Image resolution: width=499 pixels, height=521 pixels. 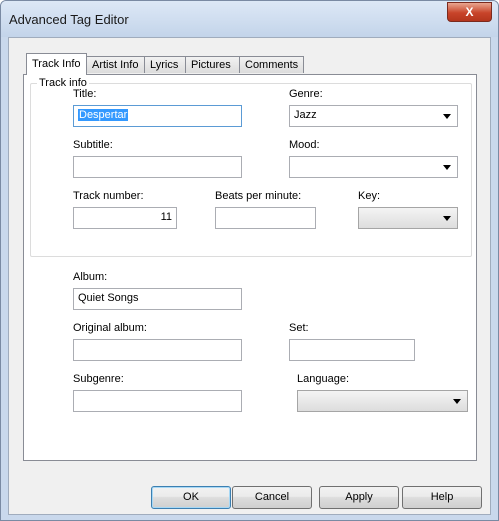 I want to click on title-bar: Advanced Tag Editor X, so click(x=249, y=19).